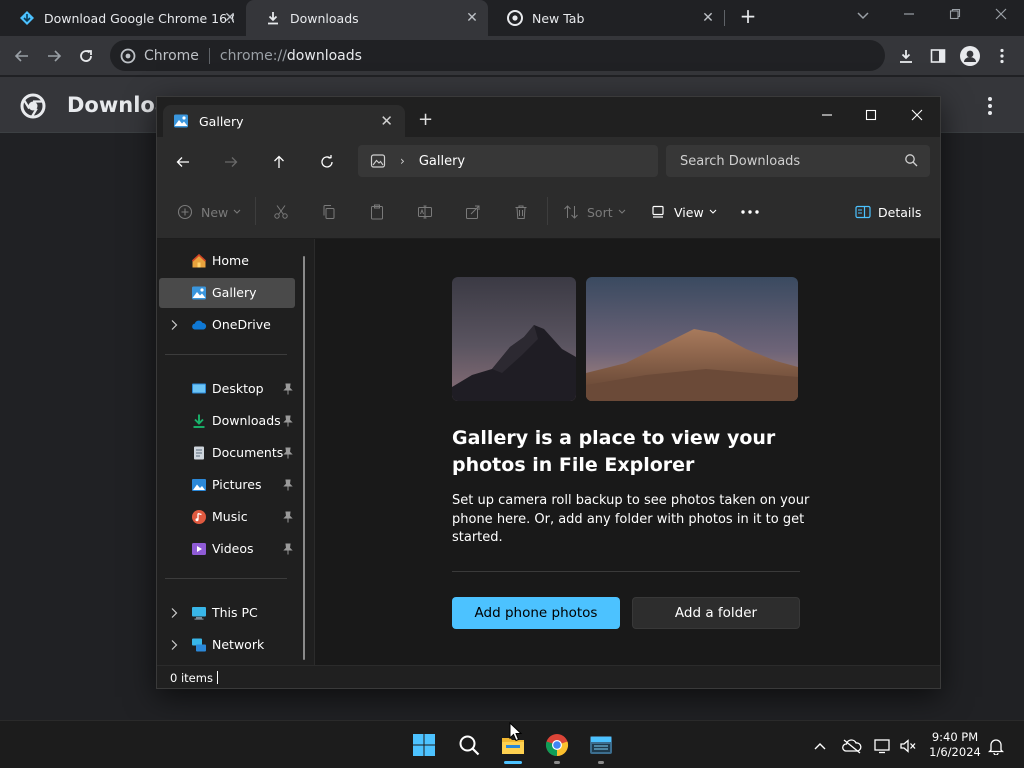  I want to click on notification-bell-icon, so click(996, 746).